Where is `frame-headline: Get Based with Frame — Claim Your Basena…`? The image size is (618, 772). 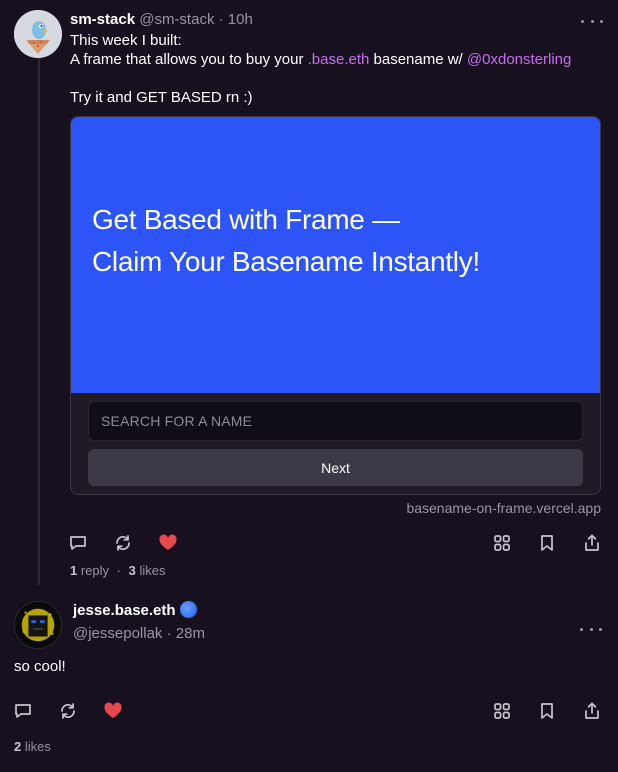 frame-headline: Get Based with Frame — Claim Your Basena… is located at coordinates (286, 241).